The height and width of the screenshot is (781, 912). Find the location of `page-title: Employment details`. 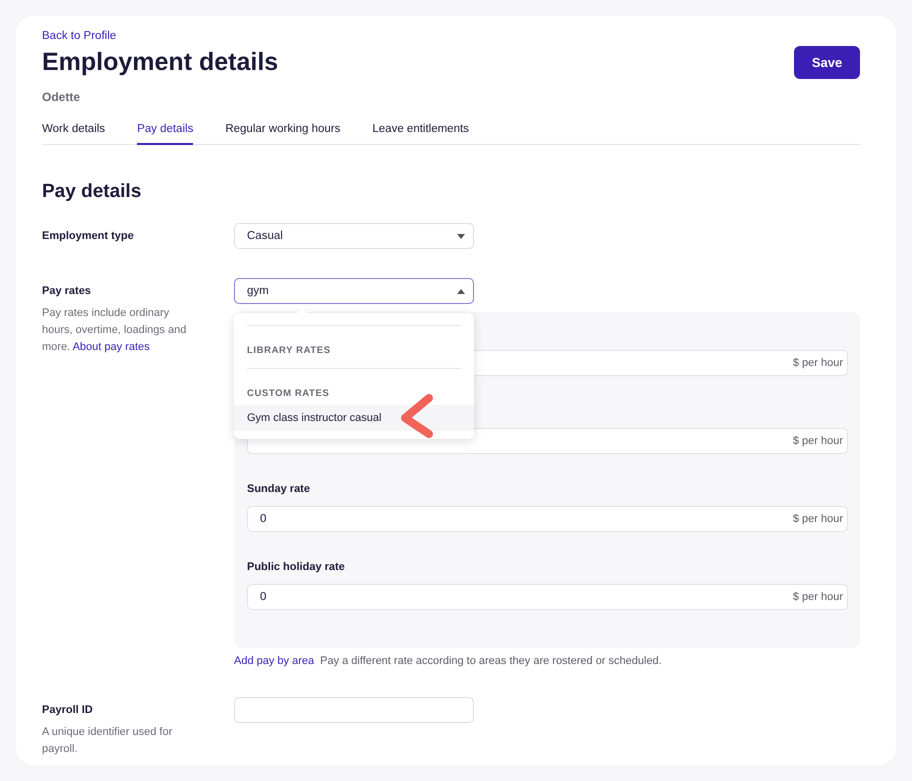

page-title: Employment details is located at coordinates (160, 62).